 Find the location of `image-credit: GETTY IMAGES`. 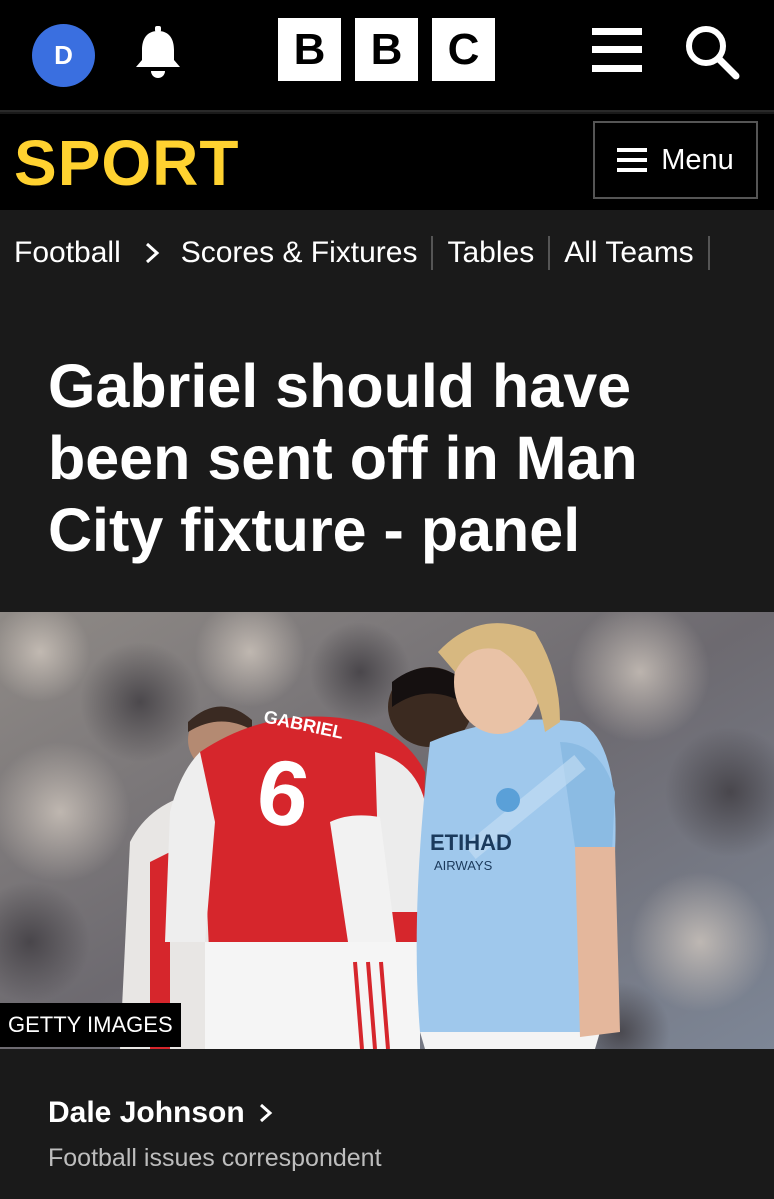

image-credit: GETTY IMAGES is located at coordinates (90, 1025).